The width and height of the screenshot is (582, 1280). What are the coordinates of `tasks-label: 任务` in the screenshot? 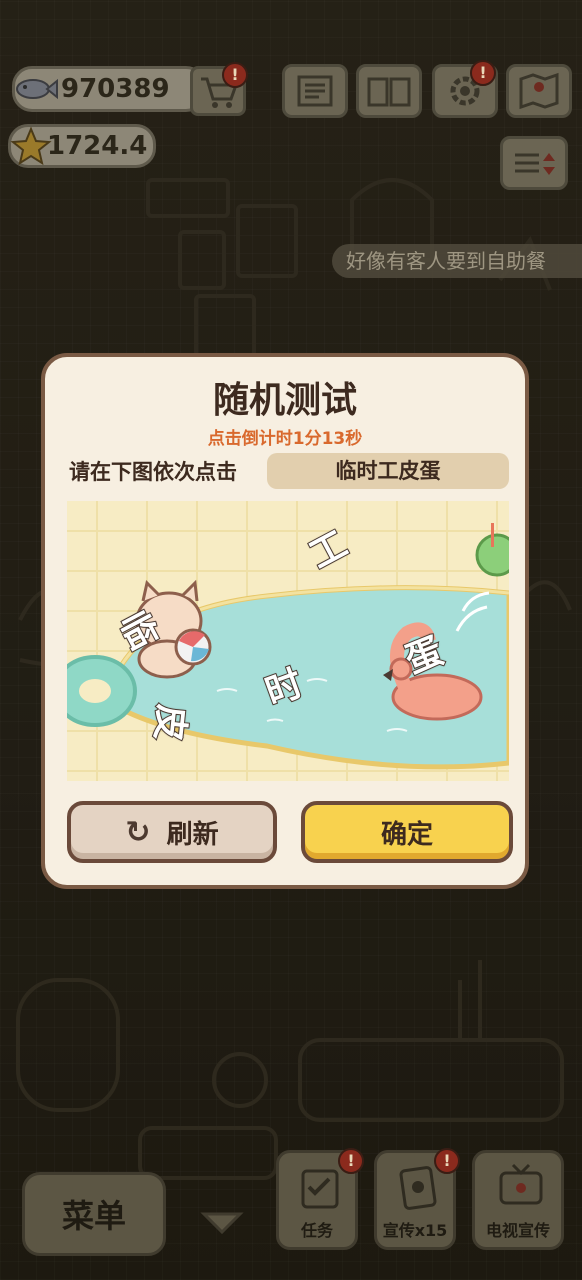 It's located at (316, 1230).